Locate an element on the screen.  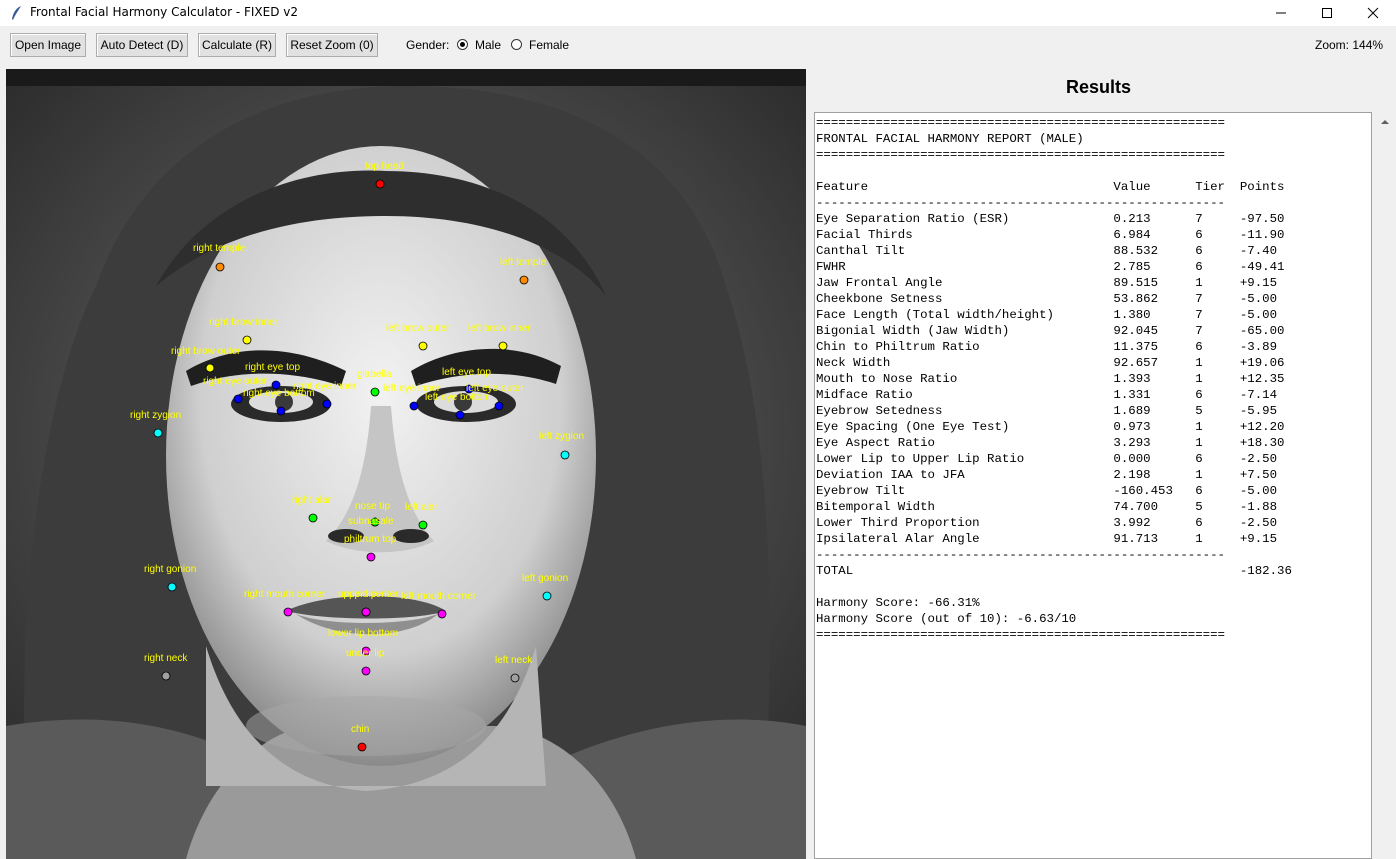
landmark-left-brow-inner-label: left brow inner is located at coordinates (499, 328).